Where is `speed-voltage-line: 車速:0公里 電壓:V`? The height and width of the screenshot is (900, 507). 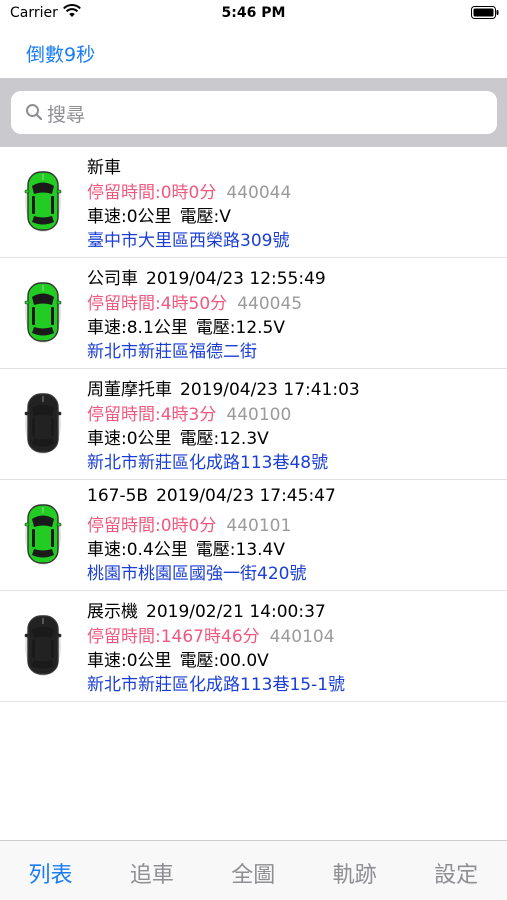
speed-voltage-line: 車速:0公里 電壓:V is located at coordinates (159, 214).